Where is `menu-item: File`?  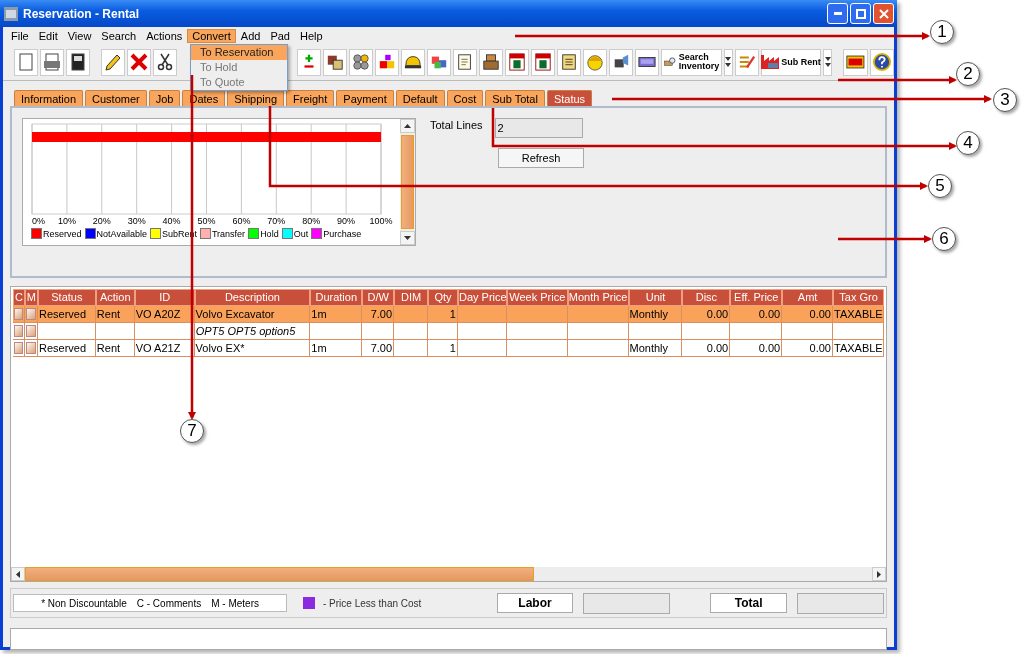 menu-item: File is located at coordinates (20, 35).